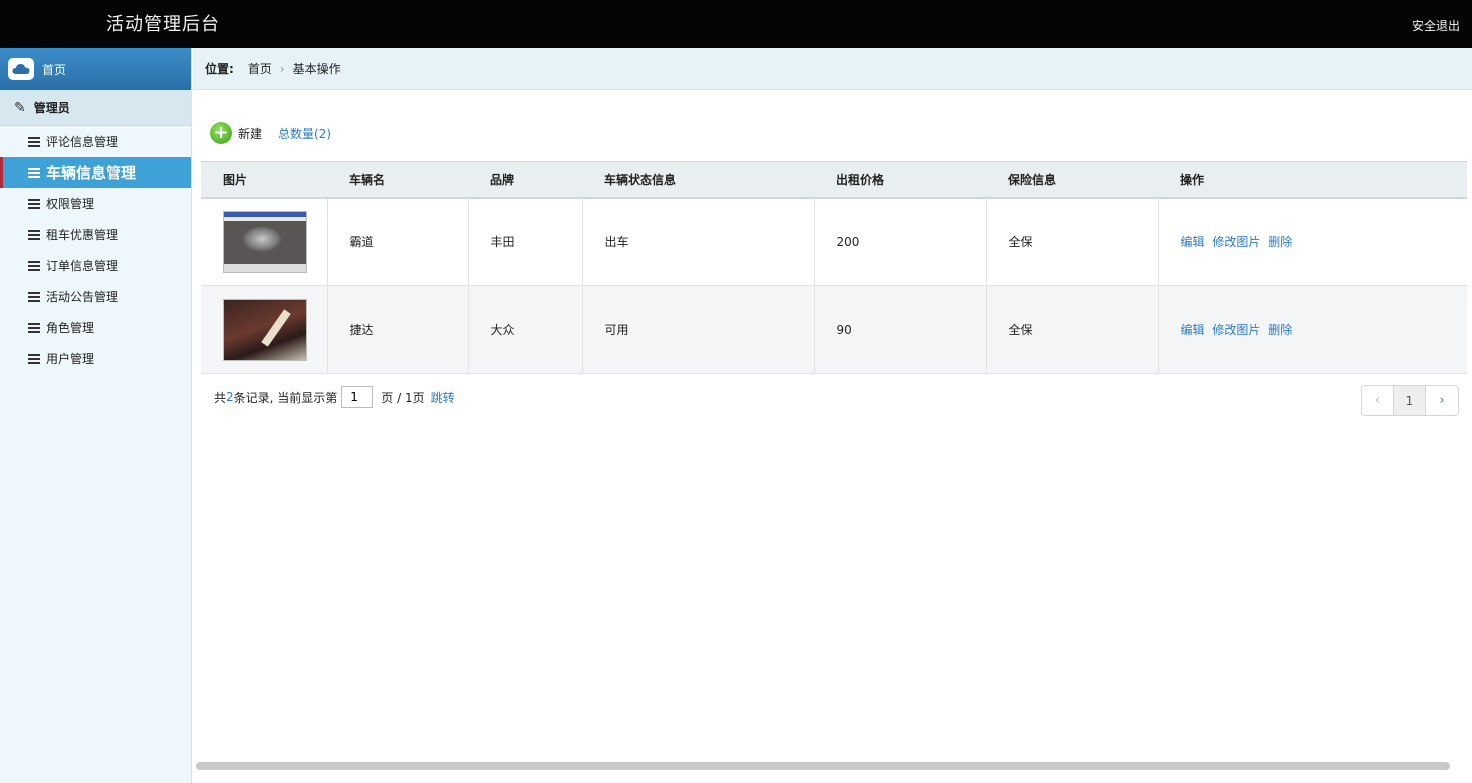 This screenshot has width=1472, height=783. I want to click on sidebar-item-label: 租车优惠管理, so click(82, 235).